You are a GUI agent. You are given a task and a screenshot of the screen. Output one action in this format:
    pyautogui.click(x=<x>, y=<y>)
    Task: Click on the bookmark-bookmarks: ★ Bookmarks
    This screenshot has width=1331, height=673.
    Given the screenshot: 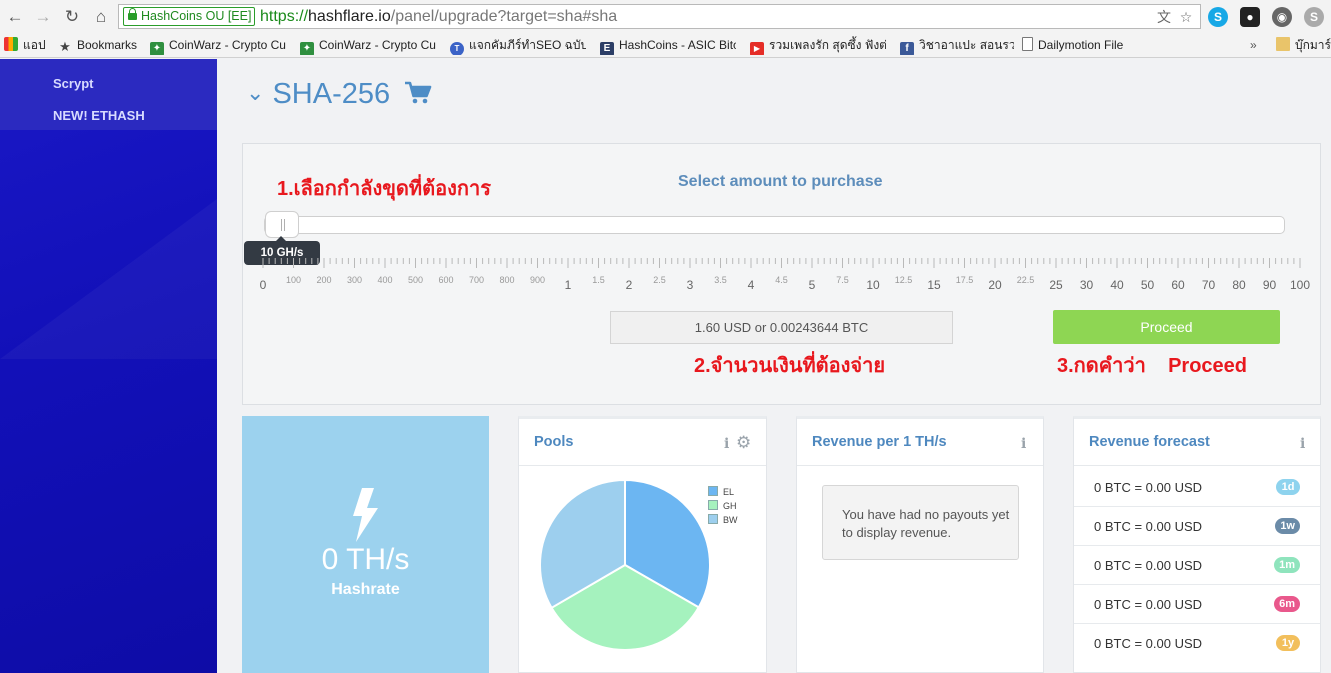 What is the action you would take?
    pyautogui.click(x=100, y=45)
    